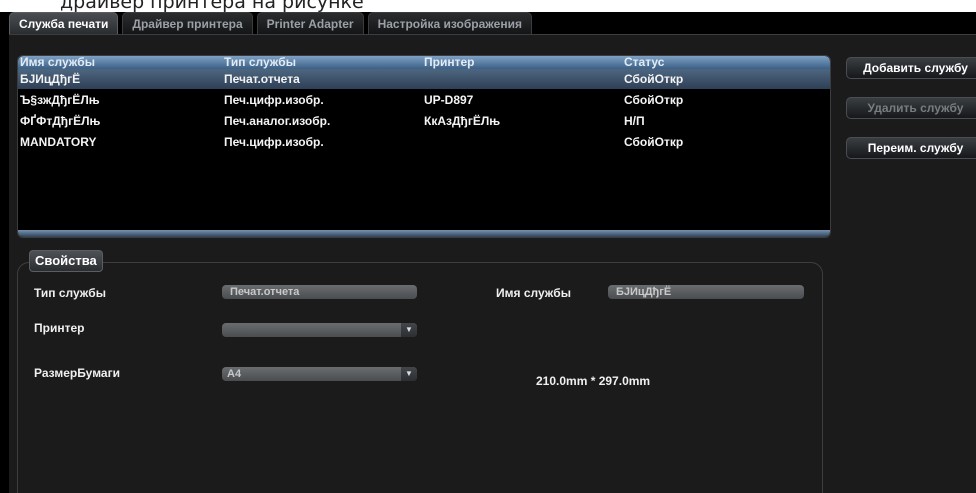 Image resolution: width=976 pixels, height=493 pixels. I want to click on service-name-label: Имя службы, so click(533, 293).